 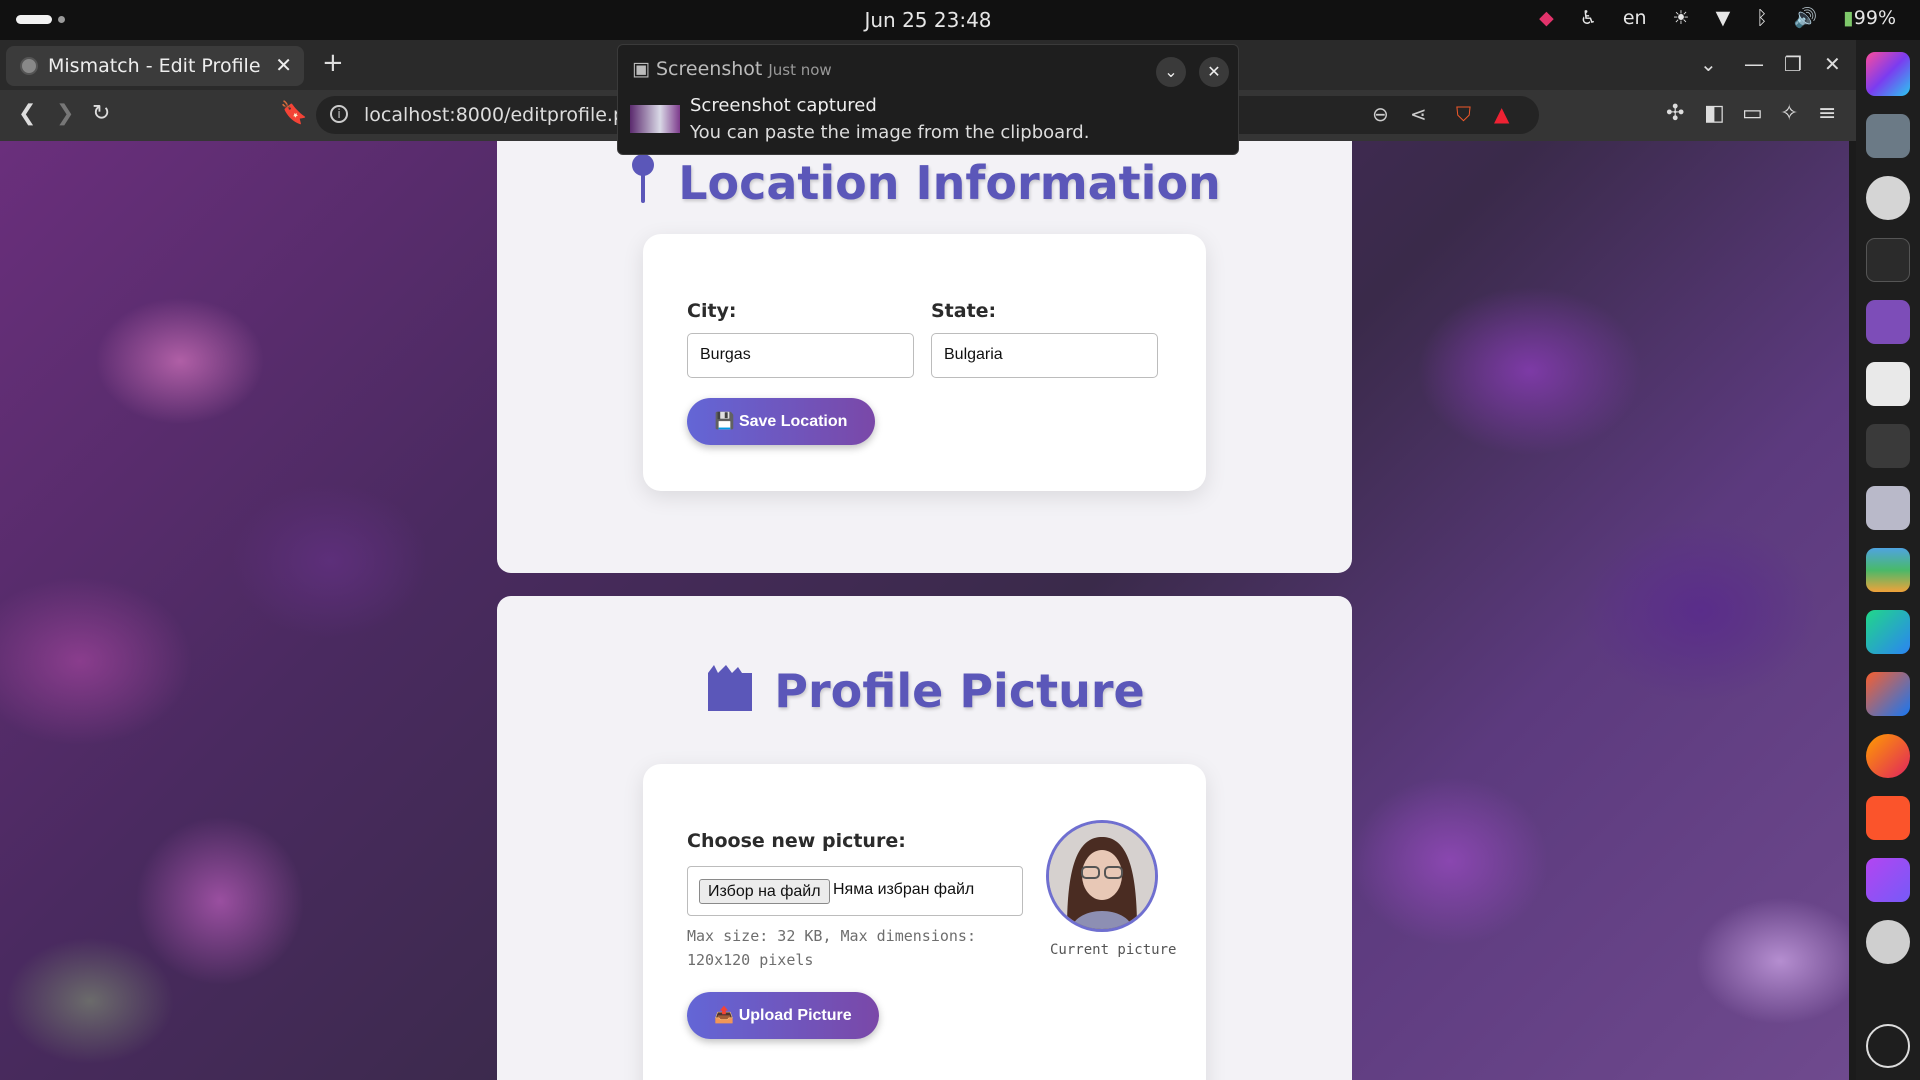 I want to click on browser-tab: Mismatch - Edit Profile ✕, so click(x=155, y=66).